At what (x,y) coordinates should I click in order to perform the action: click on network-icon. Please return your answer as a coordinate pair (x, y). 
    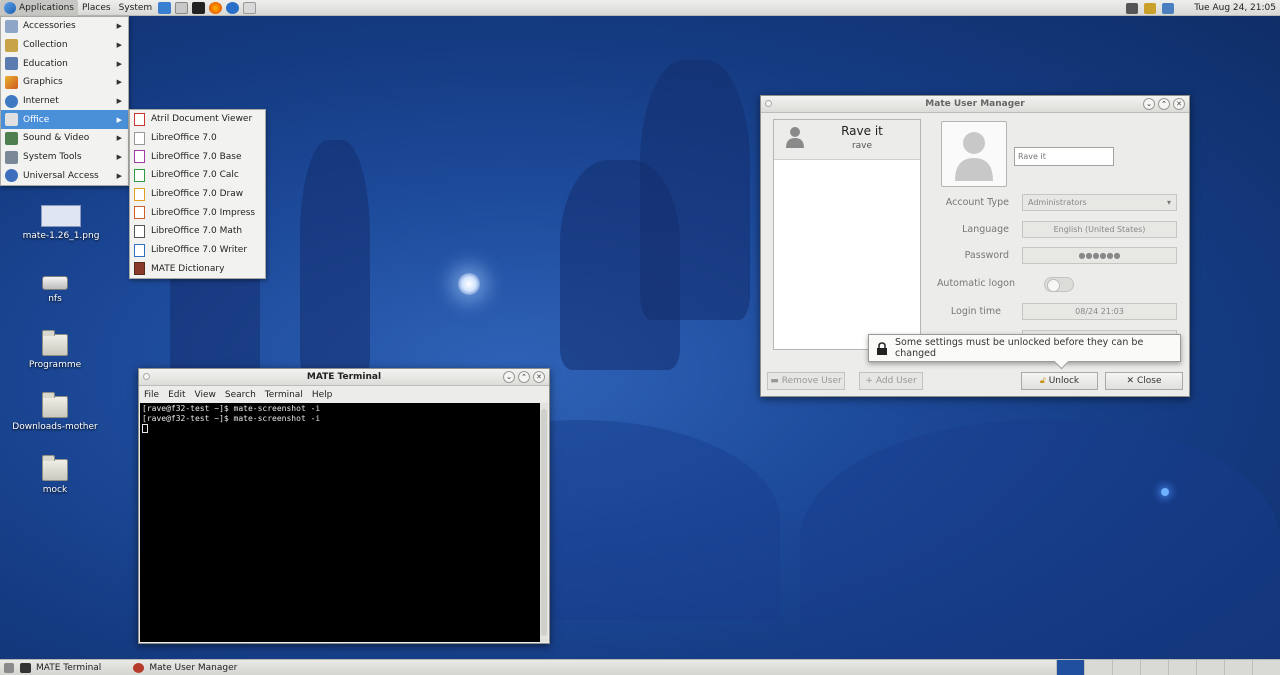
    Looking at the image, I should click on (1168, 8).